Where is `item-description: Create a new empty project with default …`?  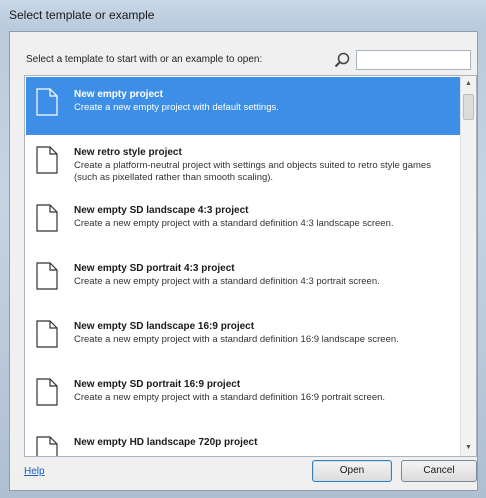 item-description: Create a new empty project with default … is located at coordinates (176, 107).